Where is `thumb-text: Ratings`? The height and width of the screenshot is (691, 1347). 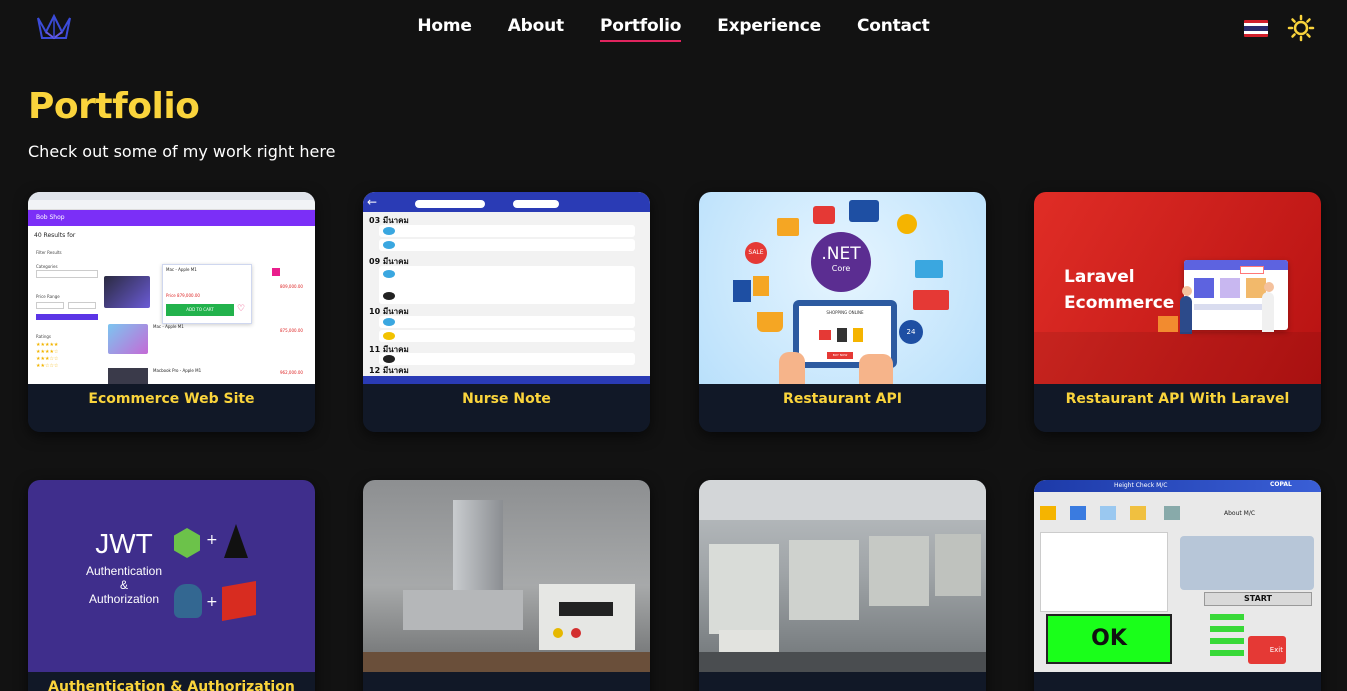
thumb-text: Ratings is located at coordinates (43, 336).